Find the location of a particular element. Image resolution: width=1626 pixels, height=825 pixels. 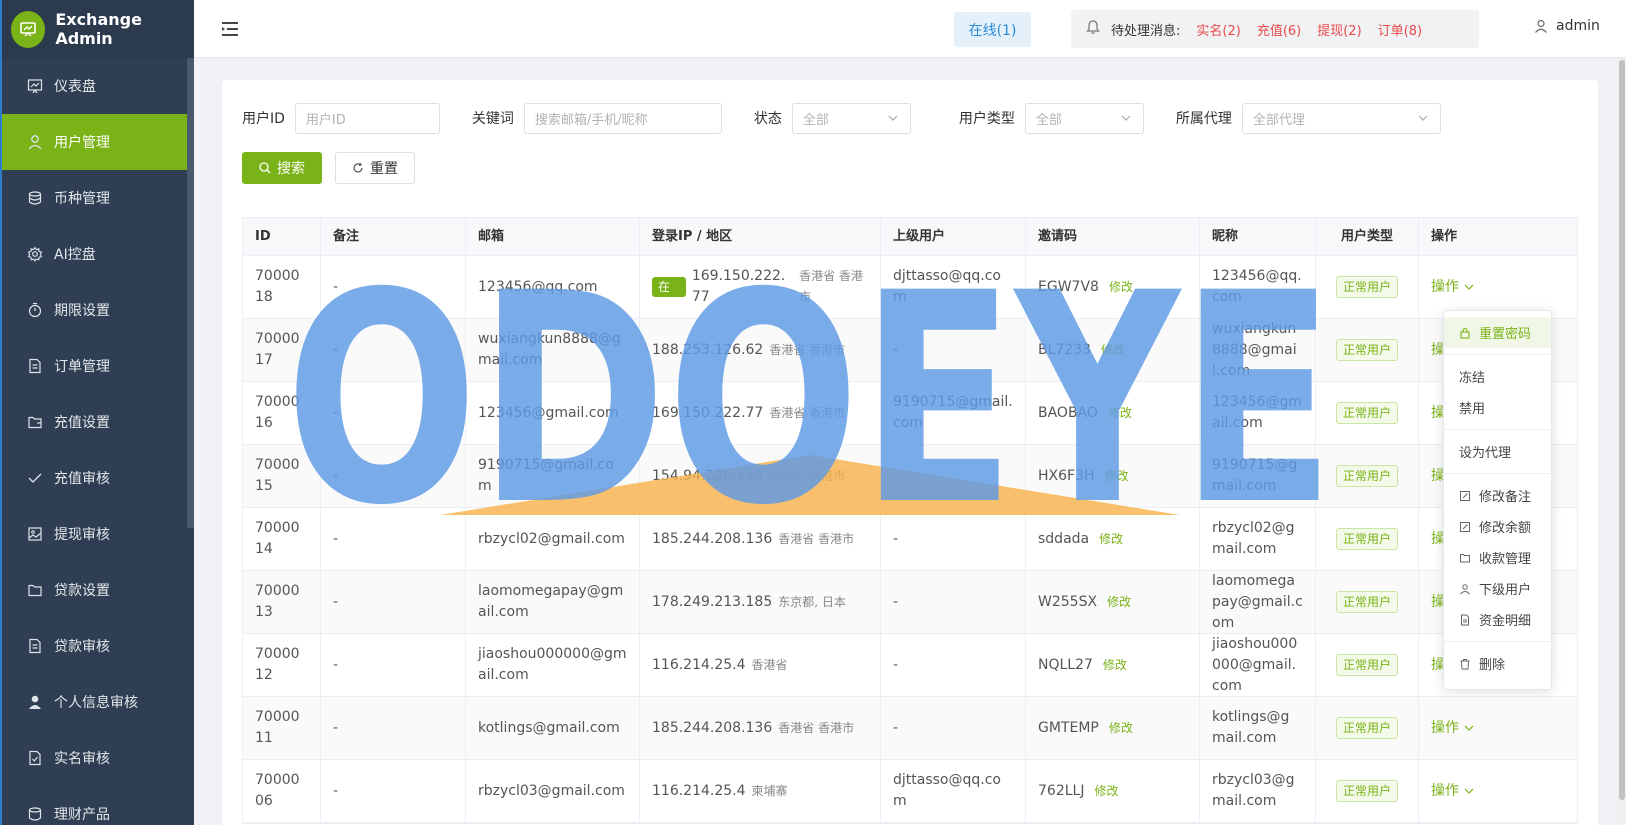

dropdown-item: 收款管理 is located at coordinates (1497, 557).